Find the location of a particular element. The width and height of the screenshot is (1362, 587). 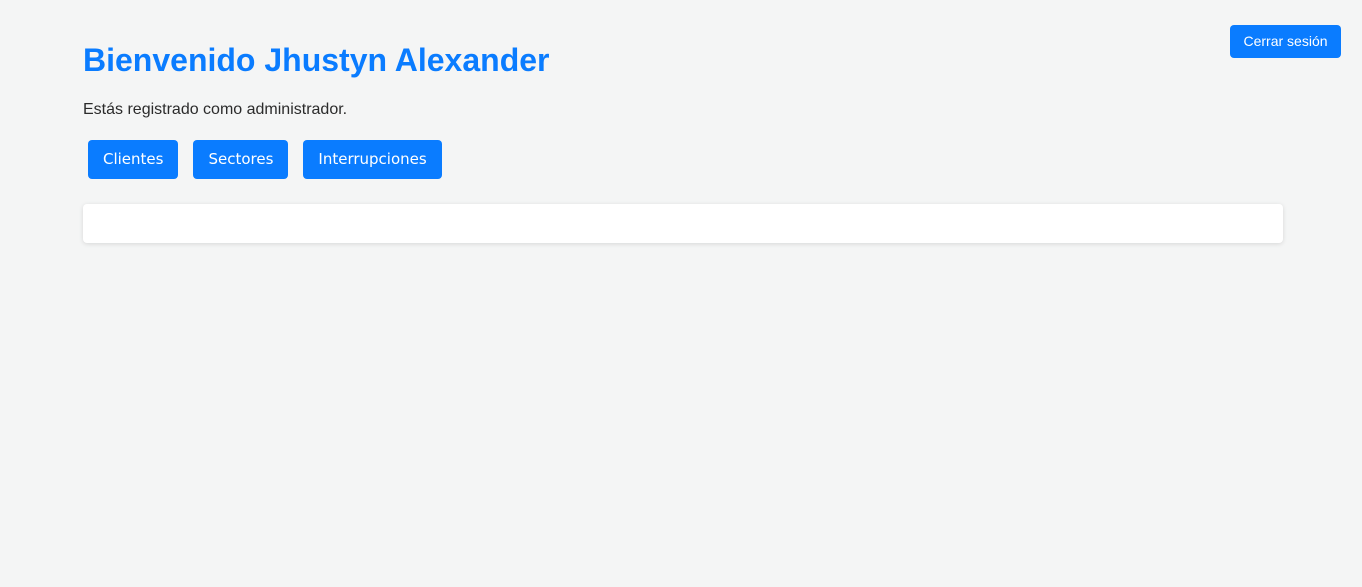

role-text: Estás registrado como administrador. is located at coordinates (215, 109).